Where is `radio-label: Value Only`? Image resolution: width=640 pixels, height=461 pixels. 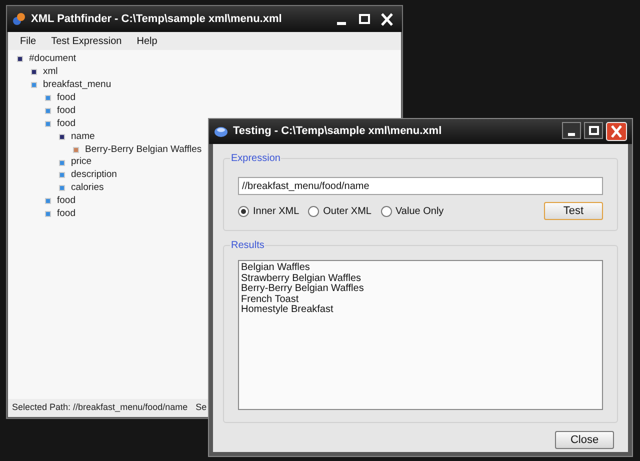 radio-label: Value Only is located at coordinates (420, 211).